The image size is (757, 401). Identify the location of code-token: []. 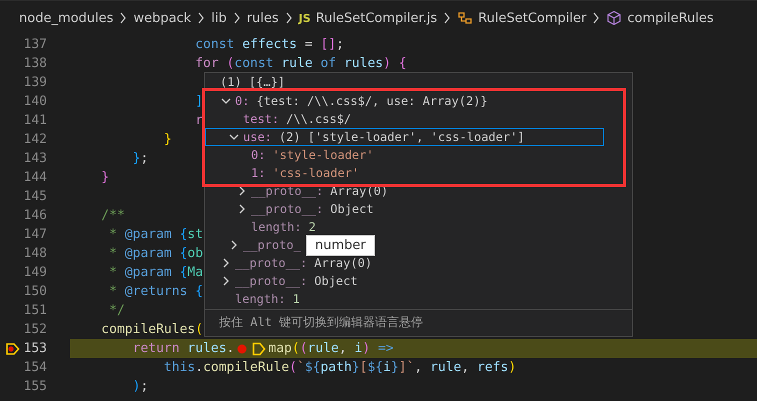
(328, 45).